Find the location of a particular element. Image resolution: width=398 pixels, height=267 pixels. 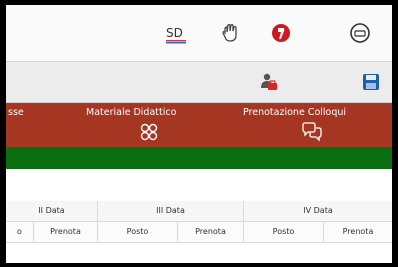

sd-logo-icon: SD is located at coordinates (176, 33).